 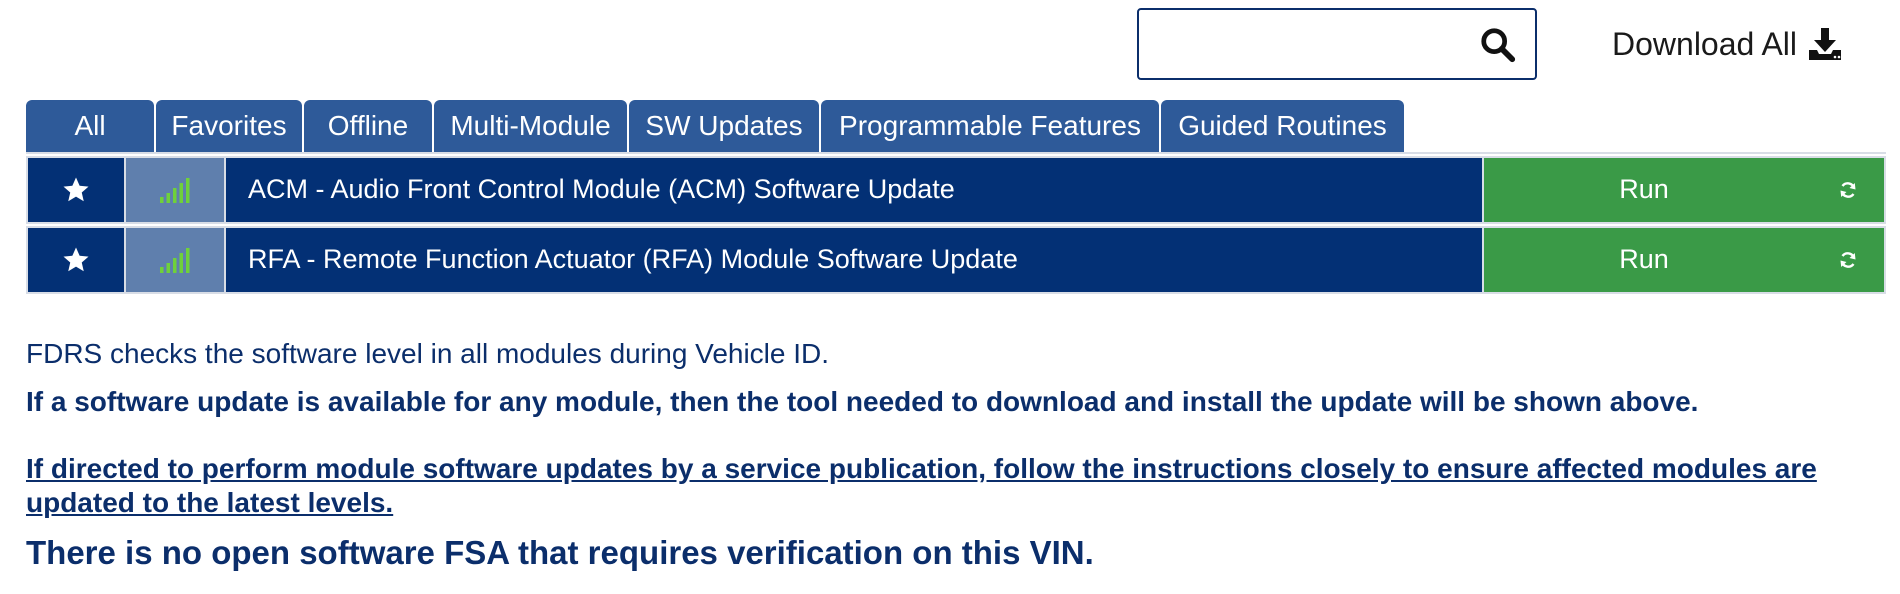 I want to click on download-all-label: Download All, so click(x=1704, y=43).